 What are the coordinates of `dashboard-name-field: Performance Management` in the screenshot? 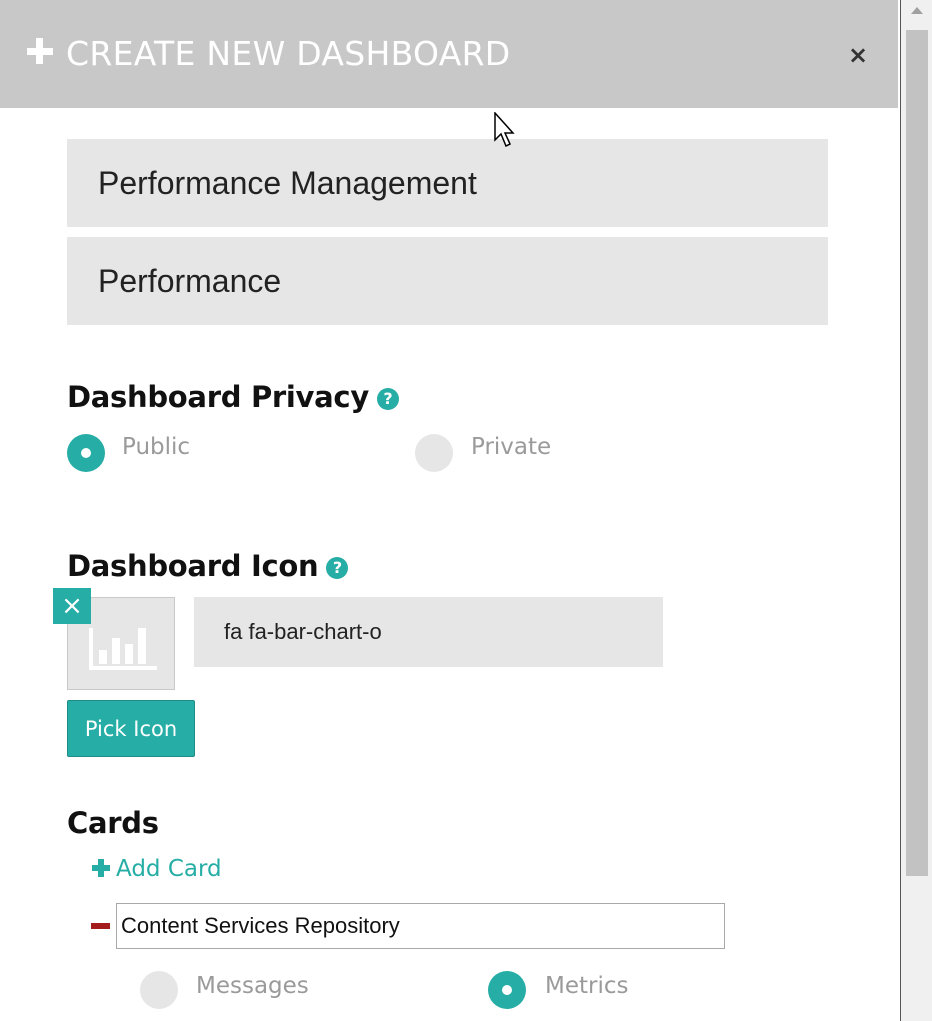 It's located at (447, 183).